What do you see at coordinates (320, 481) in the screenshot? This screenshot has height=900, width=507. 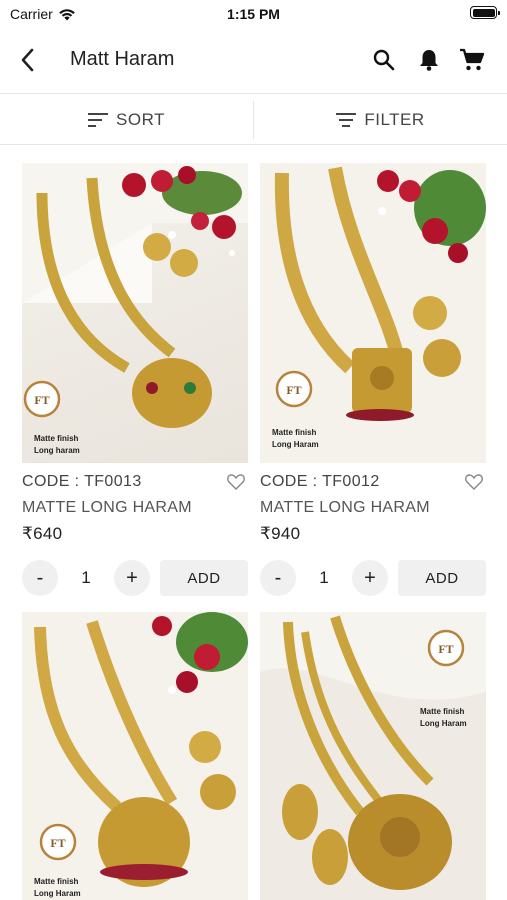 I see `product-code-text: CODE : TF0012` at bounding box center [320, 481].